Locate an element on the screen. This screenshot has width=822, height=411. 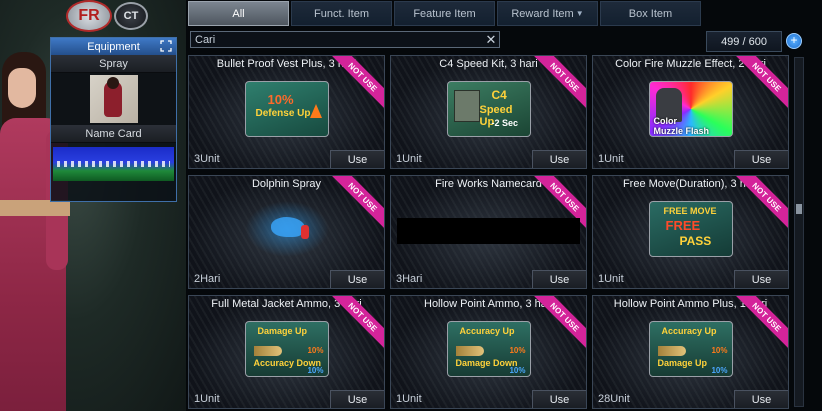
equipment-panel: Equipment Spray Name Card is located at coordinates (113, 119).